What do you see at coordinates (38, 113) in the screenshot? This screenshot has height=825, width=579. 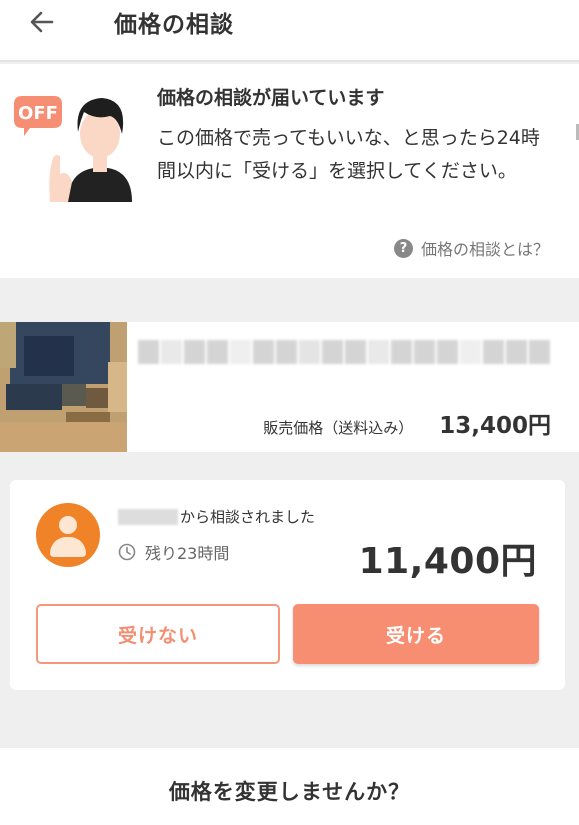 I see `off-badge-text: OFF` at bounding box center [38, 113].